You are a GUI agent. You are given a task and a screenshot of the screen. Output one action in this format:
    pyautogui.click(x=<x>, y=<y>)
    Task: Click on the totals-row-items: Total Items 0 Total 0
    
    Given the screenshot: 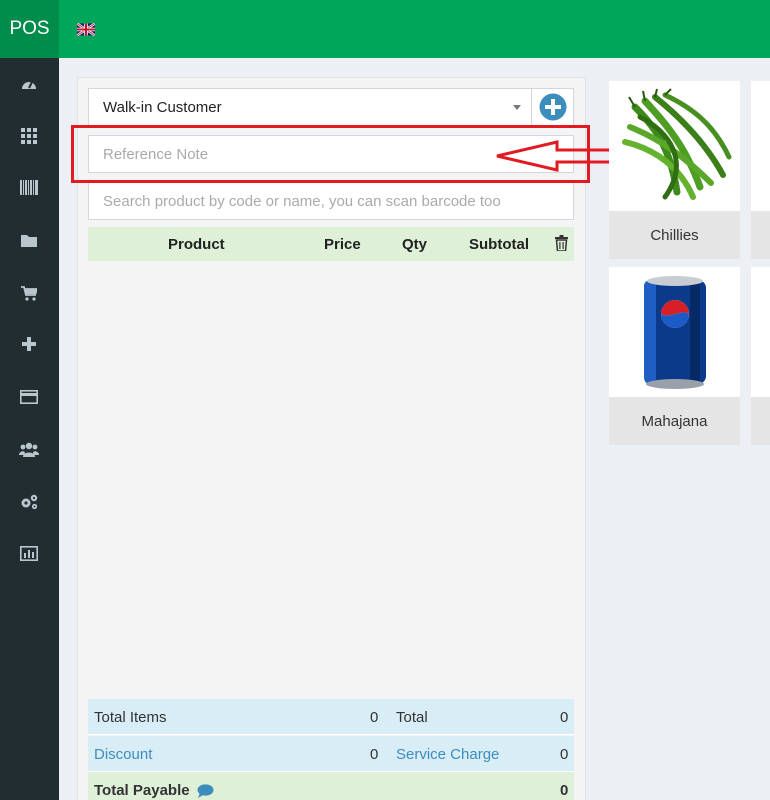 What is the action you would take?
    pyautogui.click(x=331, y=717)
    